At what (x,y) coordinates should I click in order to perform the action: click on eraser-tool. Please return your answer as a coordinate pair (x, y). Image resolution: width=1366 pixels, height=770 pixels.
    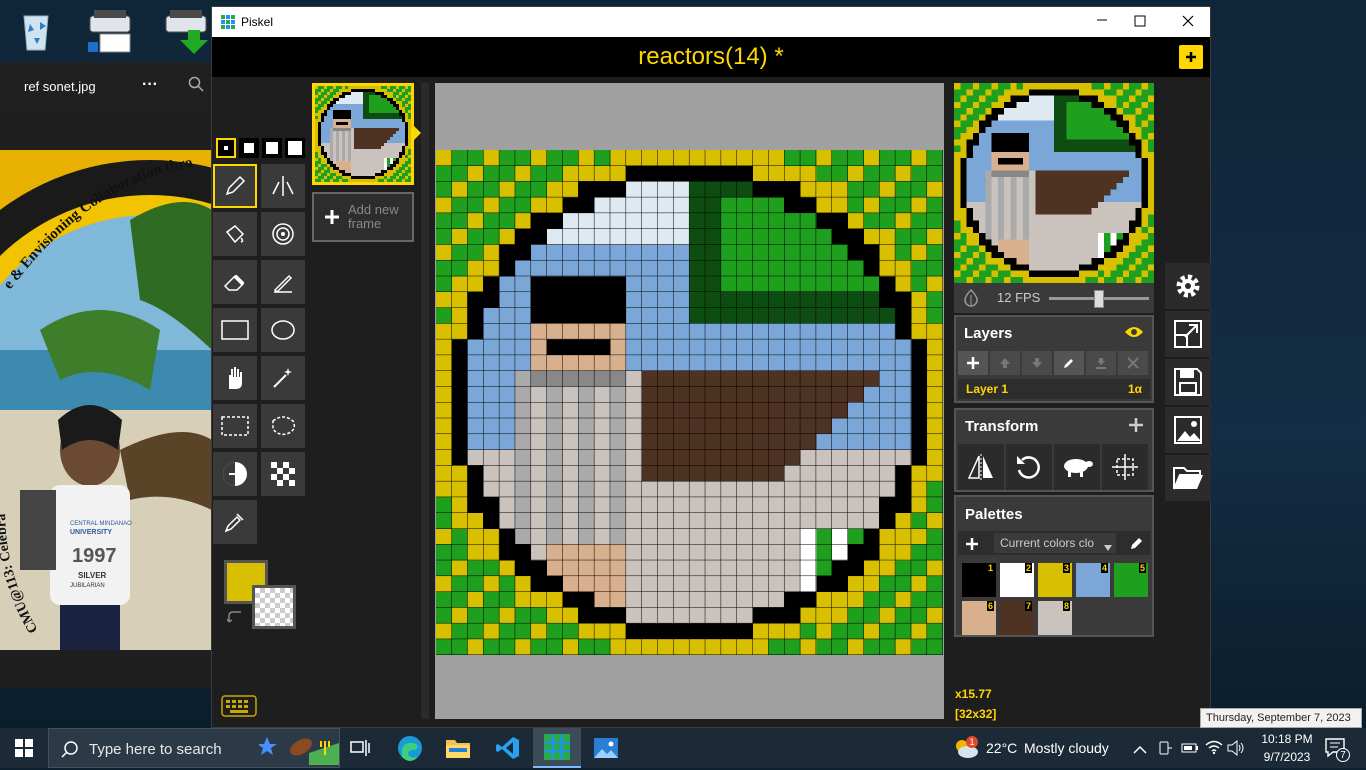
    Looking at the image, I should click on (235, 282).